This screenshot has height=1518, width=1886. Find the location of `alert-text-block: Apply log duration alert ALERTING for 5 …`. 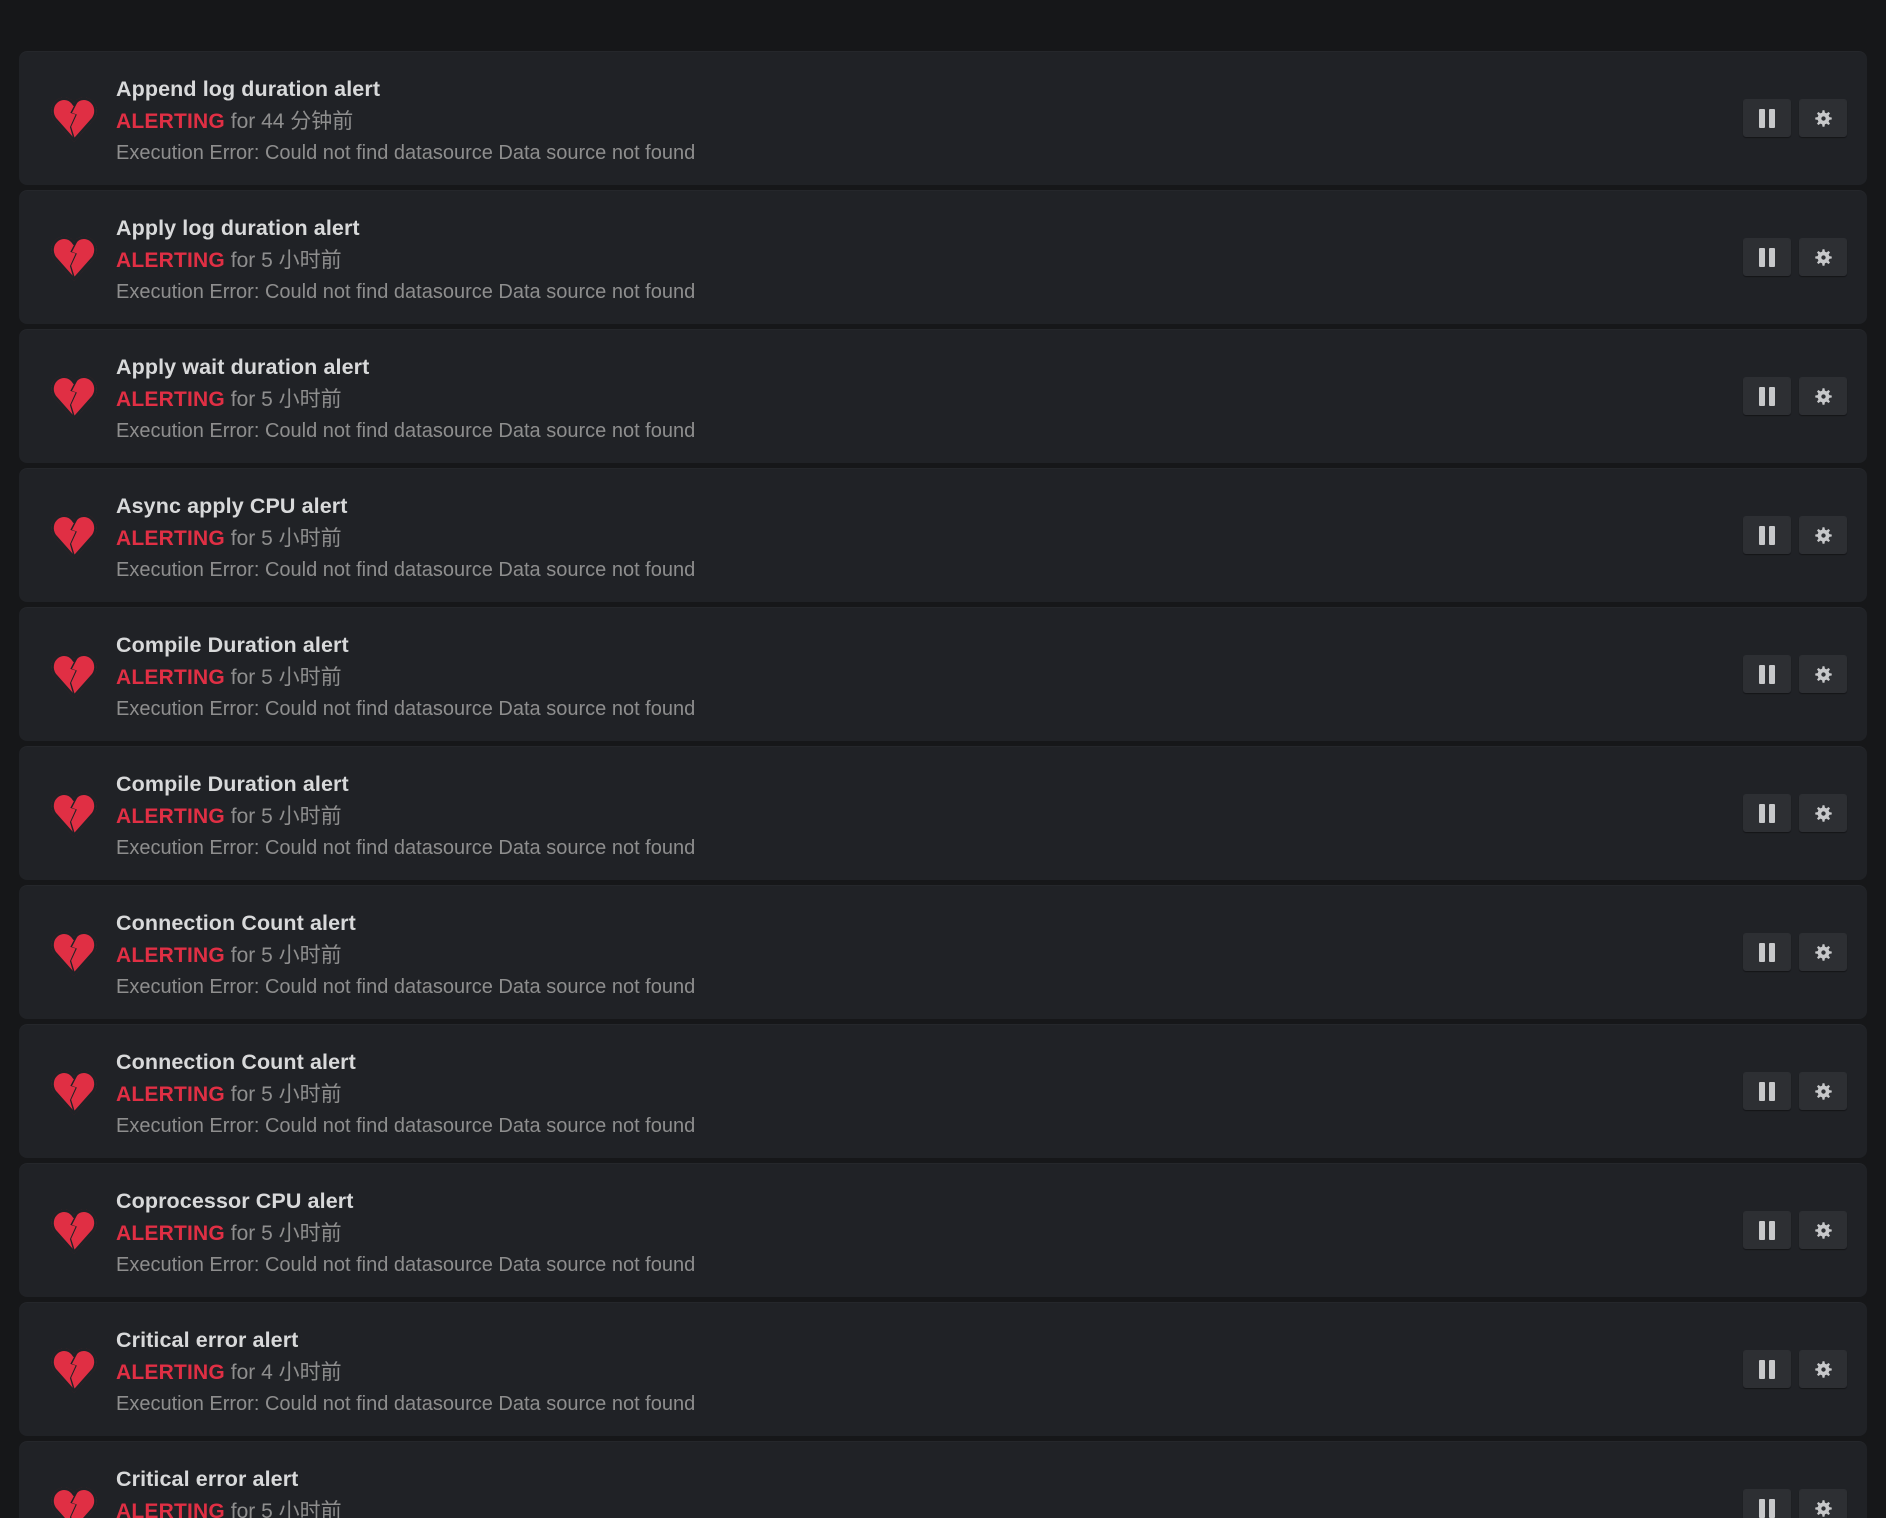

alert-text-block: Apply log duration alert ALERTING for 5 … is located at coordinates (891, 257).